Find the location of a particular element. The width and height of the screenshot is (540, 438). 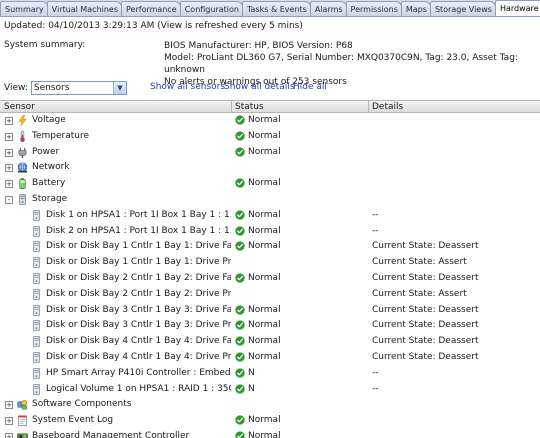

view-select: Sensors ▼ is located at coordinates (78, 87).